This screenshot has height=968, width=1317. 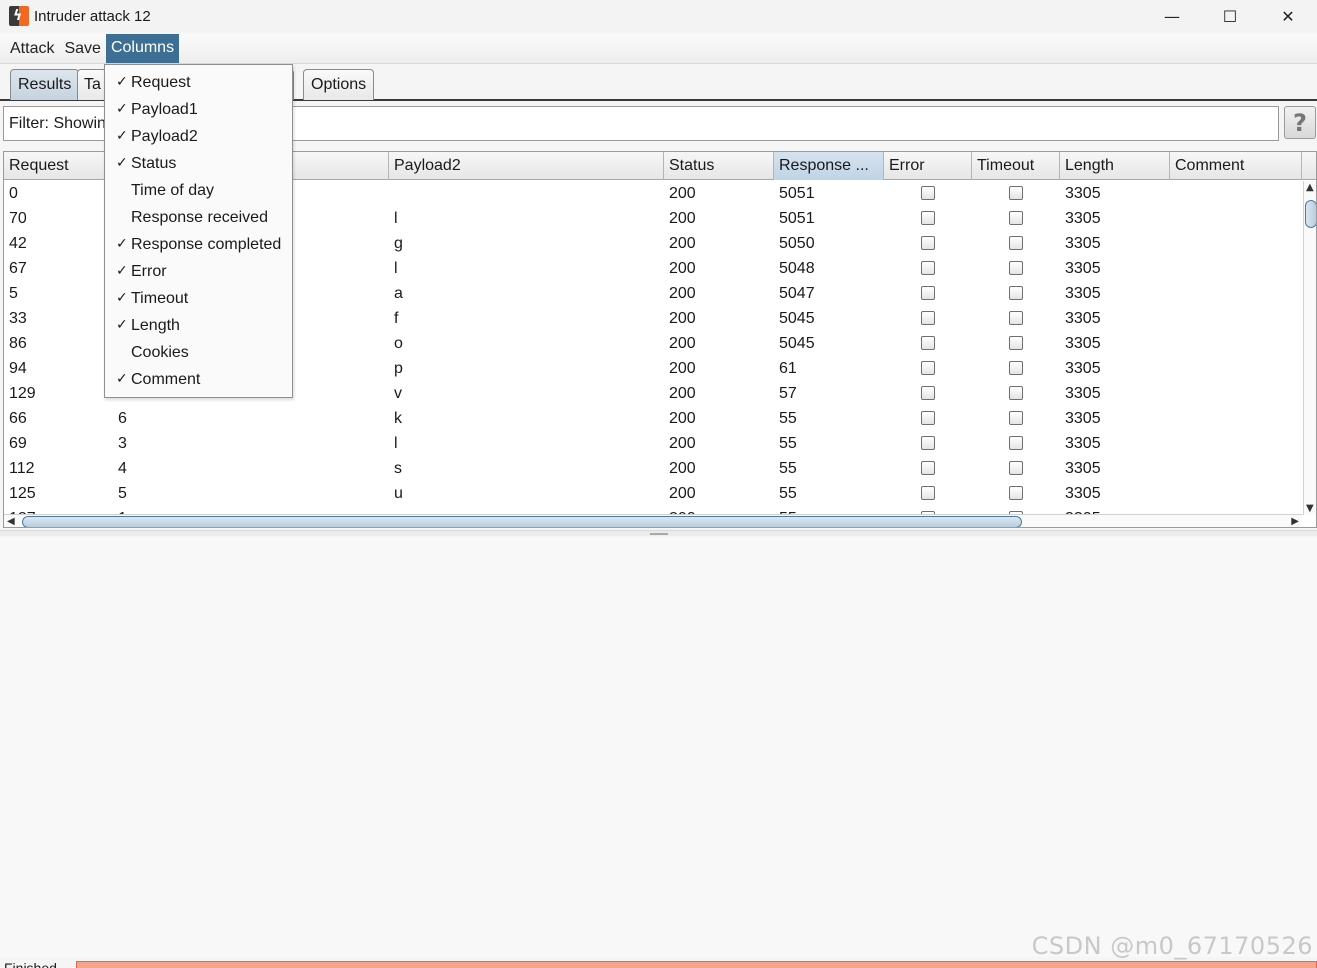 I want to click on menu-bar: Attack Save Columns, so click(x=658, y=49).